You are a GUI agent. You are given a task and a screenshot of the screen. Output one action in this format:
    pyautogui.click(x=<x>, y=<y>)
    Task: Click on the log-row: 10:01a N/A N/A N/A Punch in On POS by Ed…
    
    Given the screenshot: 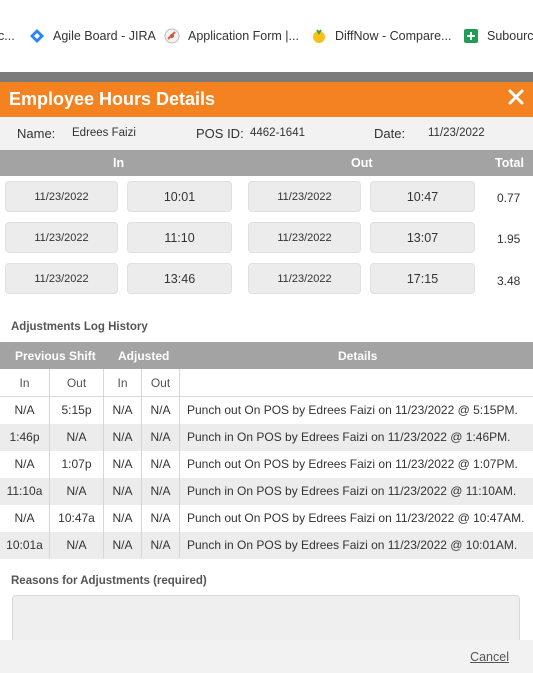 What is the action you would take?
    pyautogui.click(x=266, y=545)
    